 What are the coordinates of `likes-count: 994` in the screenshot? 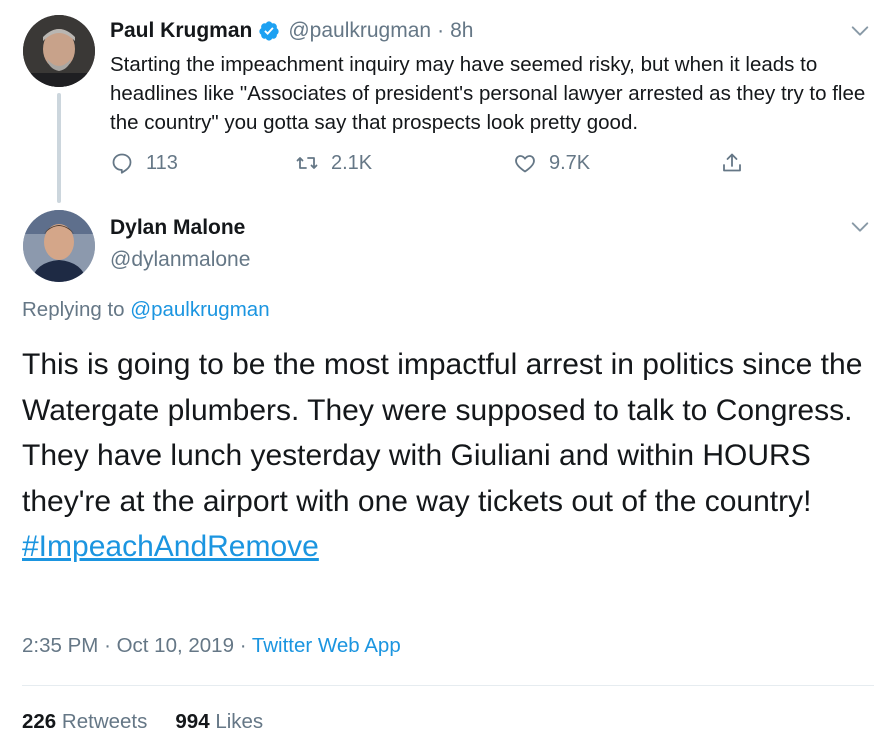 It's located at (192, 721).